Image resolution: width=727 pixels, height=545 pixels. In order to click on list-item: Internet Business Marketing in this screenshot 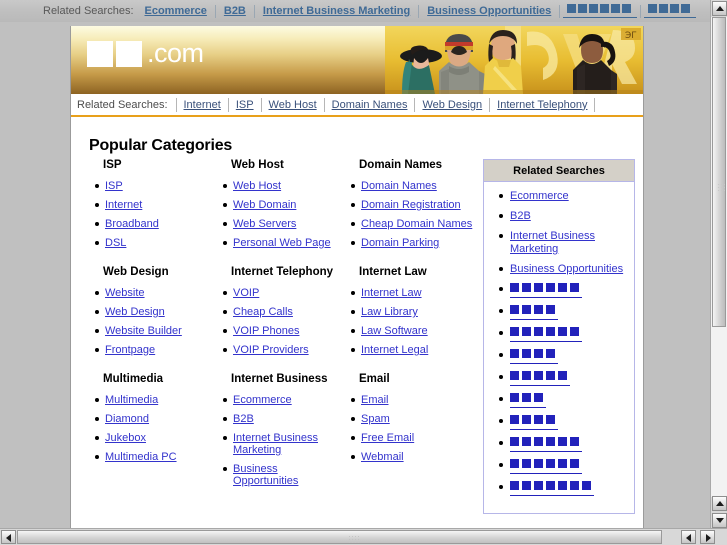, I will do `click(284, 444)`.